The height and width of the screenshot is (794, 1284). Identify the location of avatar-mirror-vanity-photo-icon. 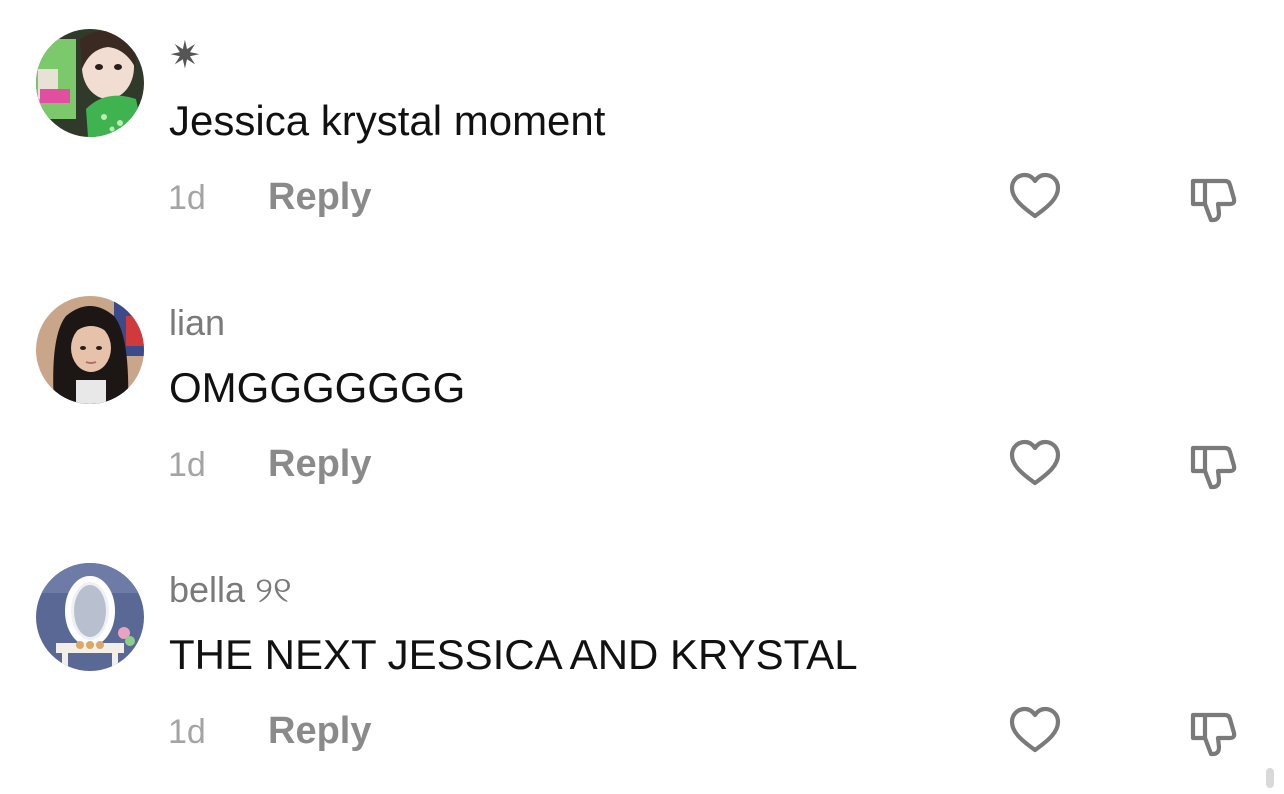
(90, 617).